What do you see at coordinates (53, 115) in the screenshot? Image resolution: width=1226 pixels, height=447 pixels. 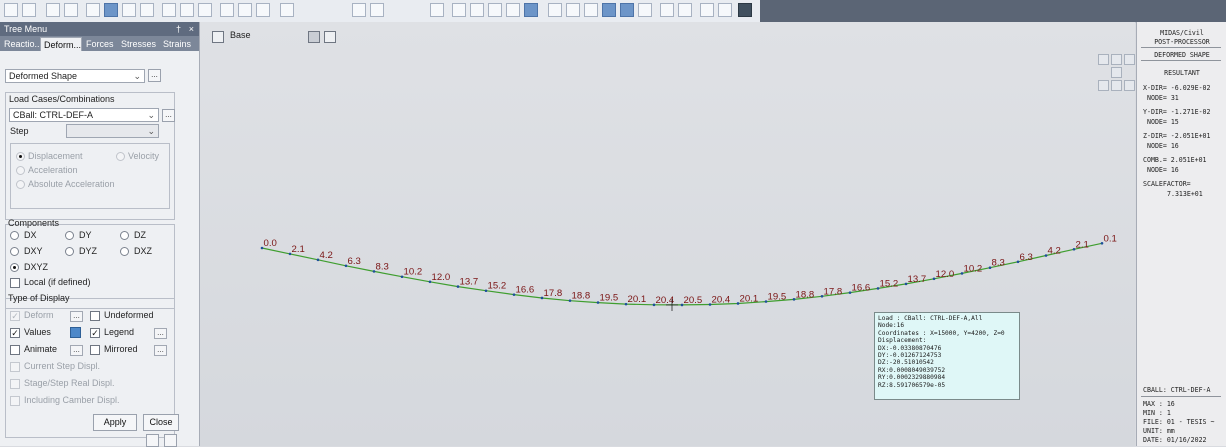 I see `load-case-value: CBall: CTRL-DEF-A` at bounding box center [53, 115].